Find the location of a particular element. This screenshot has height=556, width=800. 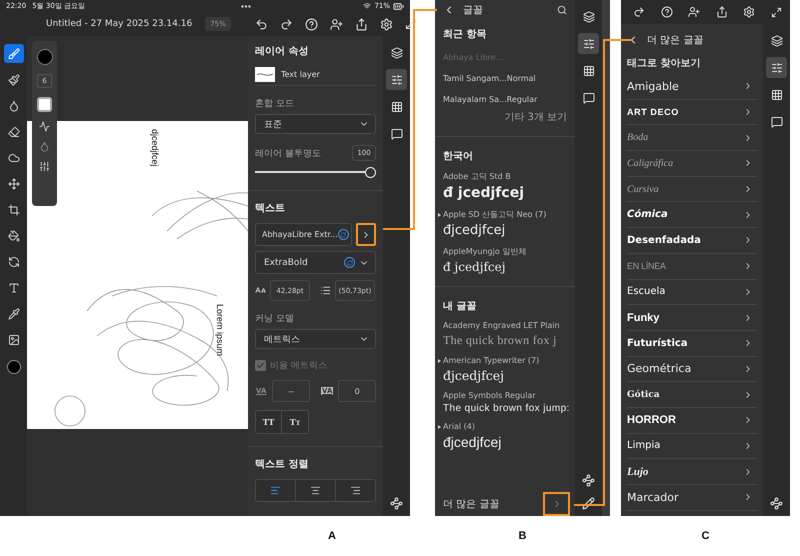

tag-row: Limpia is located at coordinates (692, 447).